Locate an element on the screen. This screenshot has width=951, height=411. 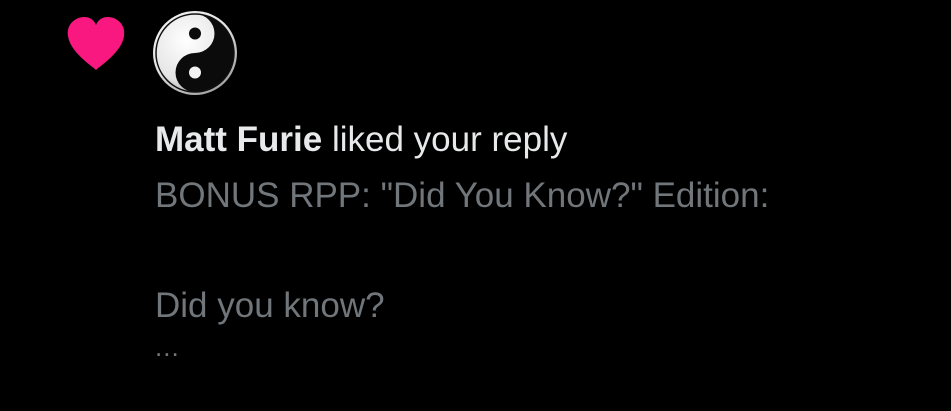
action-text: liked your reply is located at coordinates (449, 139).